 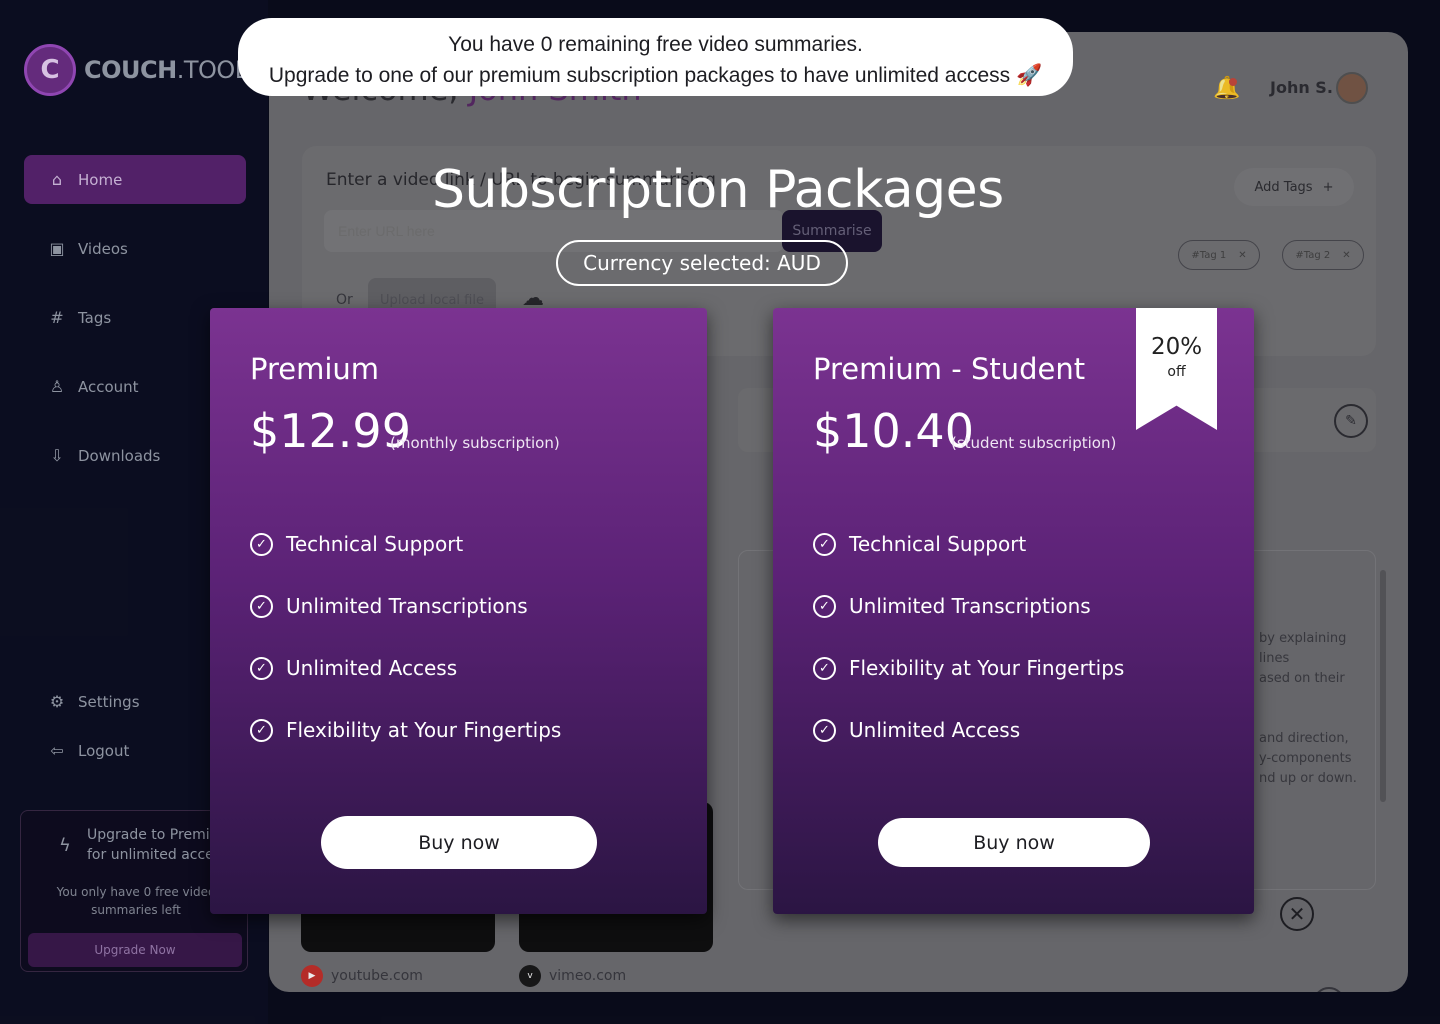 I want to click on modal-title: Subscription Packages, so click(x=718, y=190).